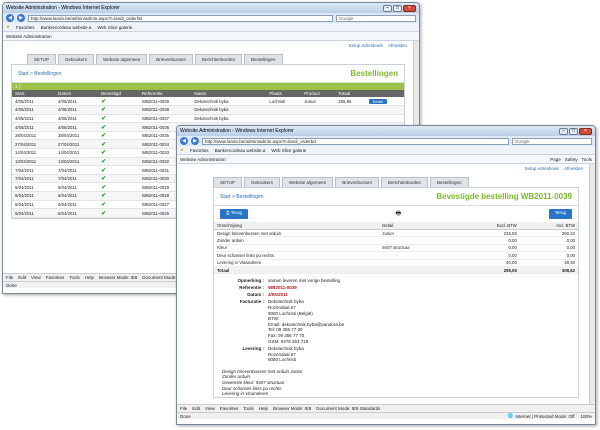 The image size is (600, 430). I want to click on column-header: Naam, so click(229, 93).